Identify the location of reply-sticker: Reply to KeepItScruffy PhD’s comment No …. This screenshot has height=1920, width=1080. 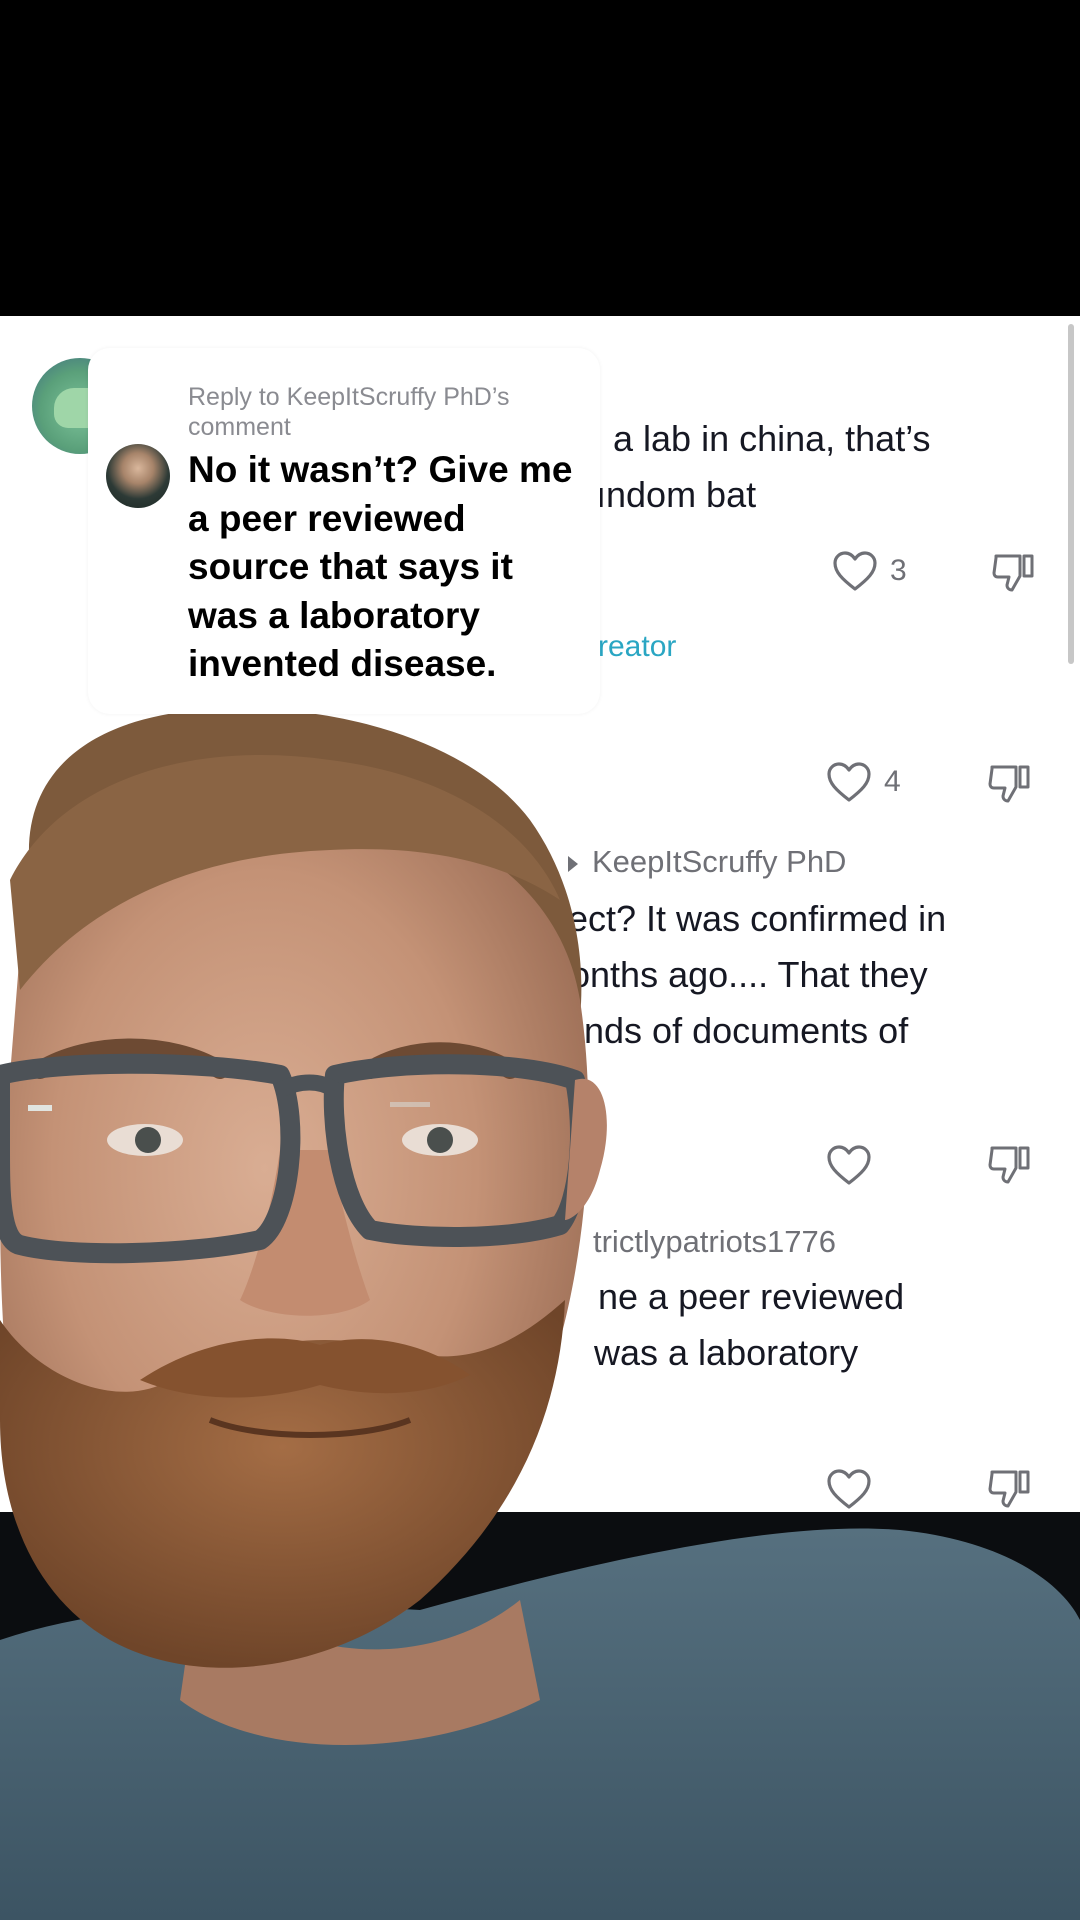
(344, 531).